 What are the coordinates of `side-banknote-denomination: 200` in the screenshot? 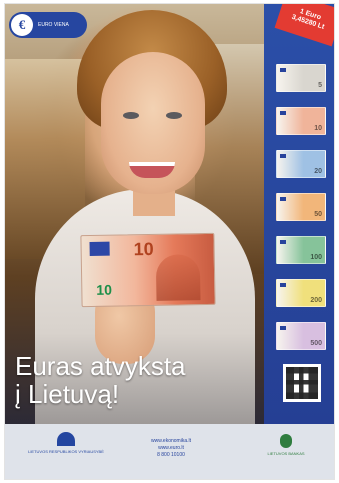 It's located at (316, 300).